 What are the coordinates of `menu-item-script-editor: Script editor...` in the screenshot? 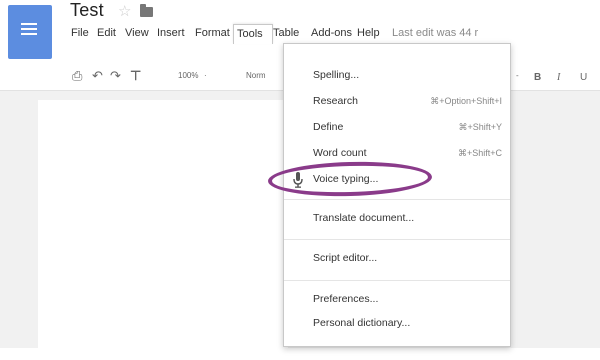 It's located at (397, 259).